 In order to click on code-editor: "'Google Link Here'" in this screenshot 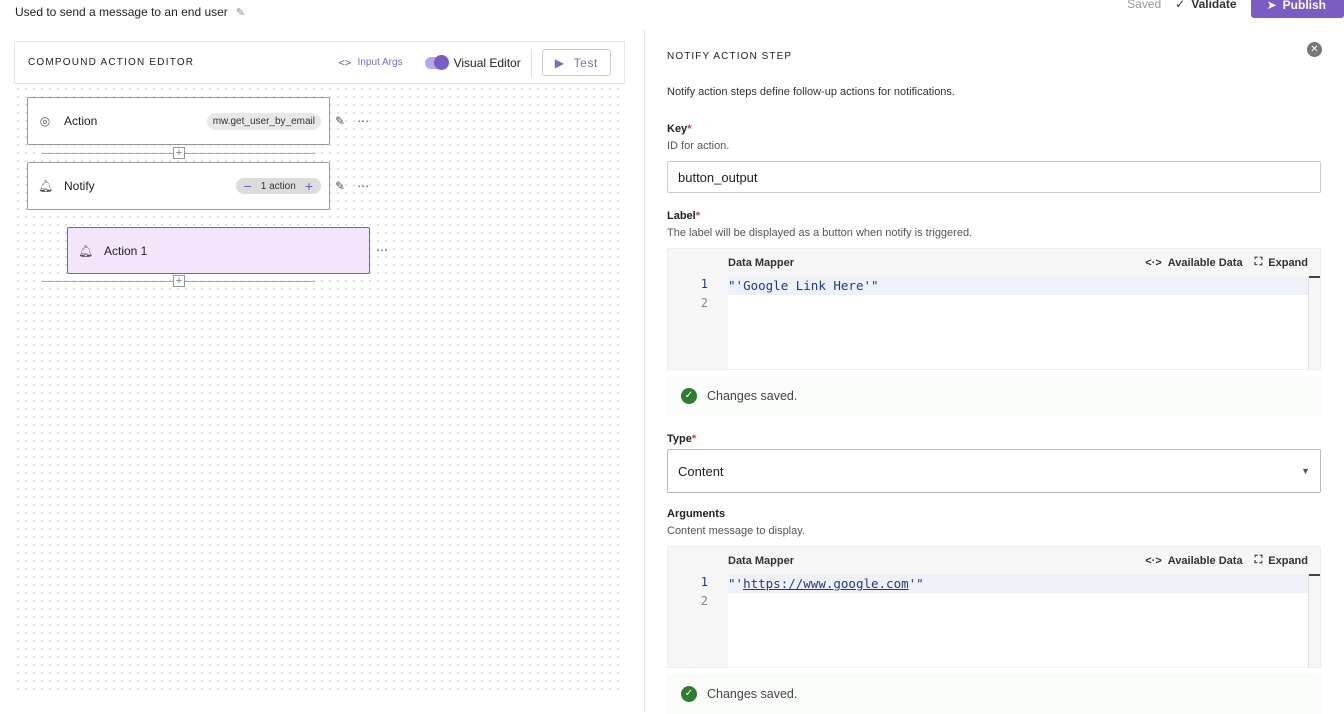, I will do `click(1018, 322)`.